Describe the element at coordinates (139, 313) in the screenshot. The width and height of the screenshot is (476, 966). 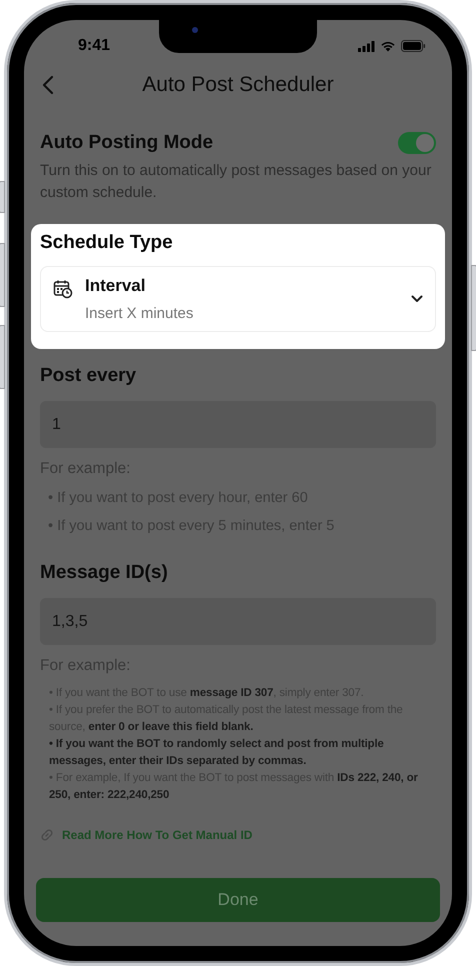
I see `option-hint: Insert X minutes` at that location.